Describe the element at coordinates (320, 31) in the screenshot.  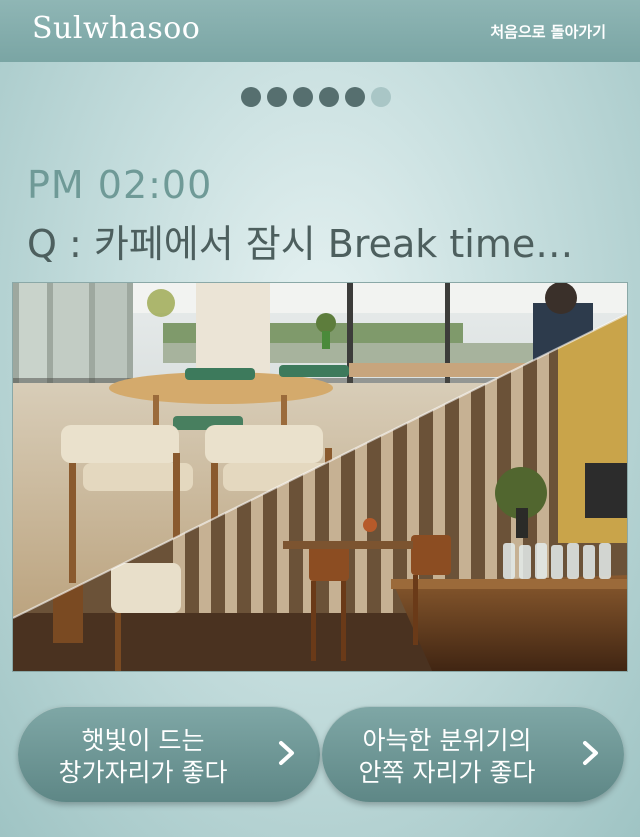
I see `header-bar: Sulwhasoo 처음으로 돌아가기` at that location.